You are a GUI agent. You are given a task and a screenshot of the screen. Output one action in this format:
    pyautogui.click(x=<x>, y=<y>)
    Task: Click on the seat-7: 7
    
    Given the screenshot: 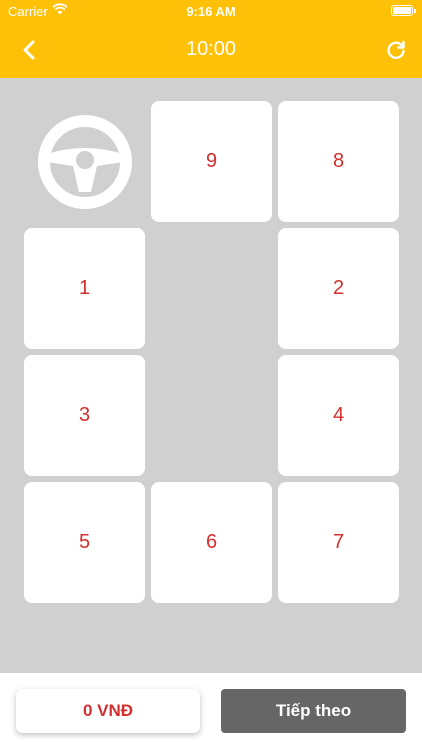 What is the action you would take?
    pyautogui.click(x=338, y=542)
    